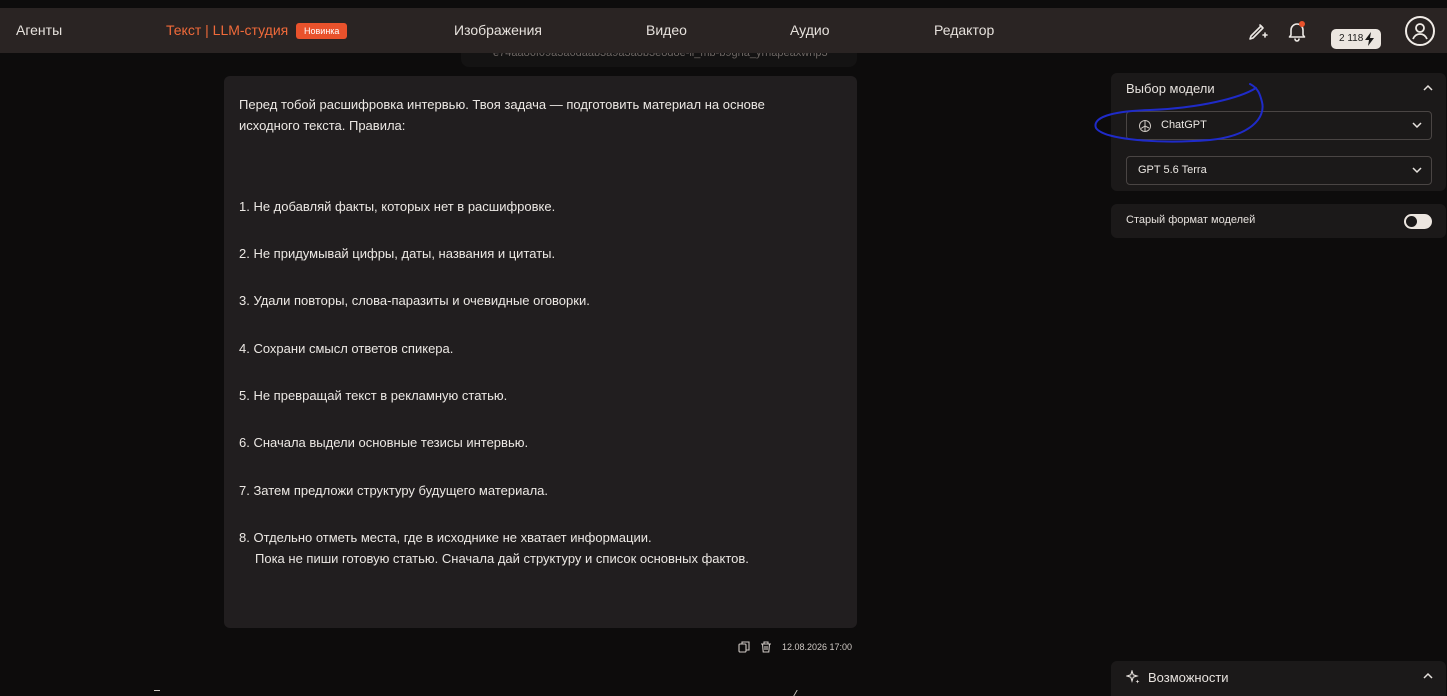 The width and height of the screenshot is (1447, 696). I want to click on model-select: GPT 5.6 Terra, so click(1279, 170).